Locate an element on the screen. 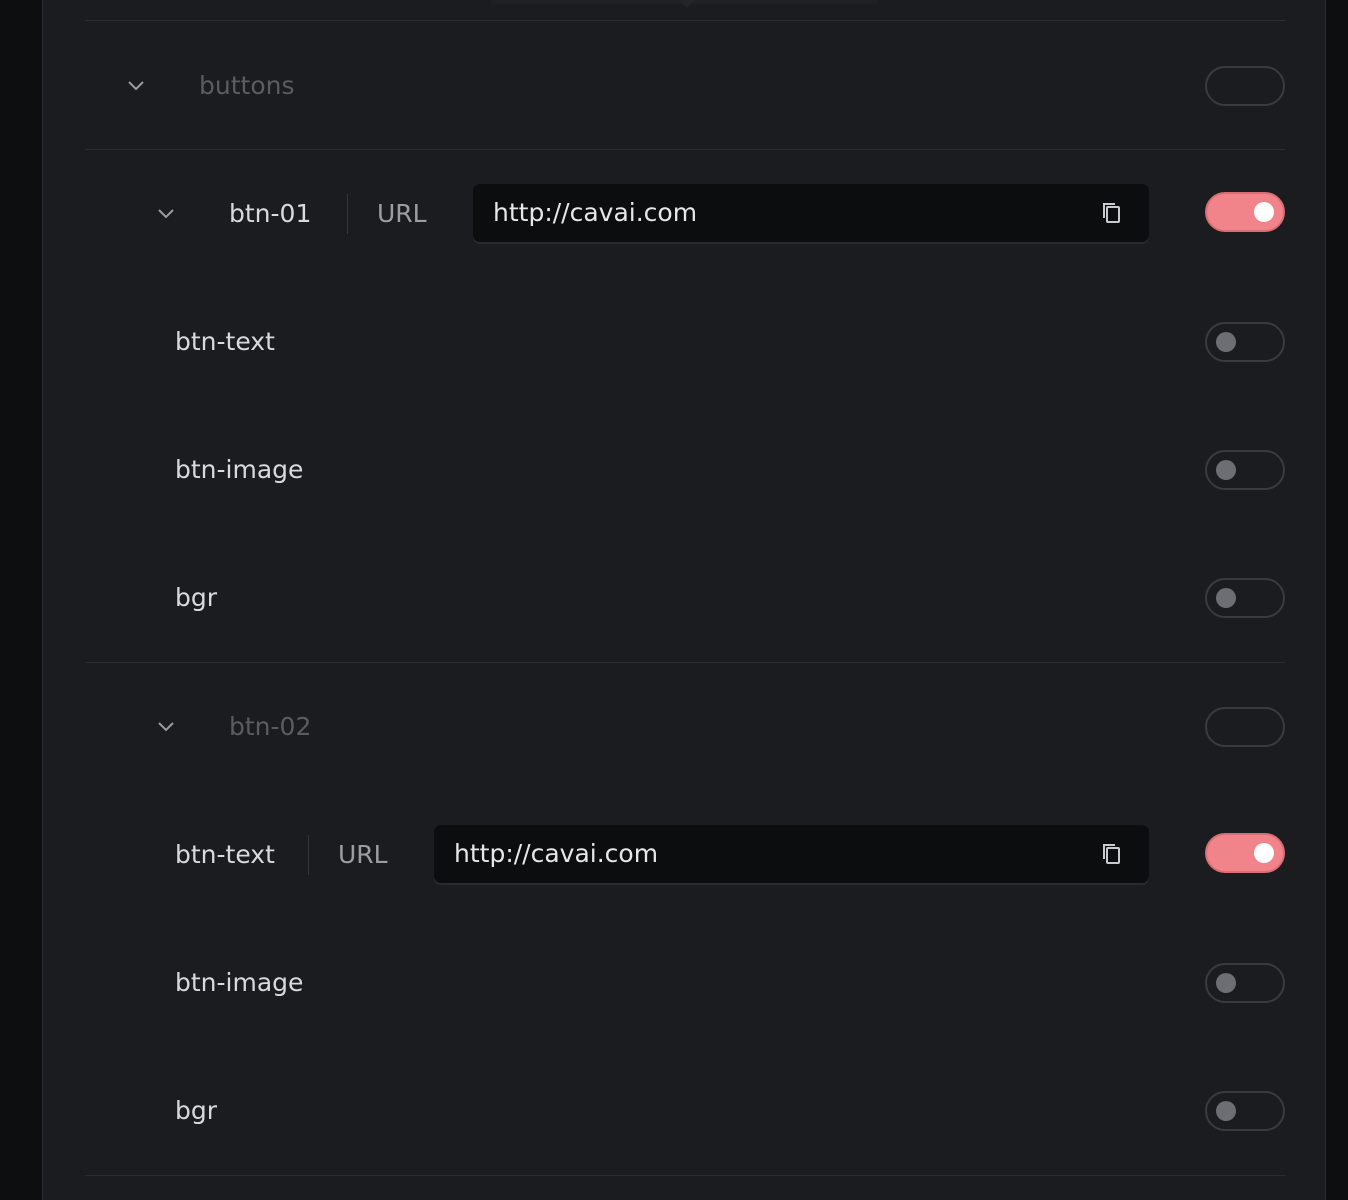 The height and width of the screenshot is (1200, 1348). group-row-btn-01: btn-01 URL http://cavai.com is located at coordinates (684, 214).